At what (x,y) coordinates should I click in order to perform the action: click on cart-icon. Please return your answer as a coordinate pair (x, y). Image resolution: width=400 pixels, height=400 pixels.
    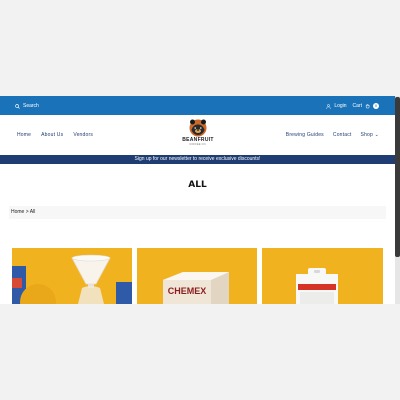
    Looking at the image, I should click on (367, 106).